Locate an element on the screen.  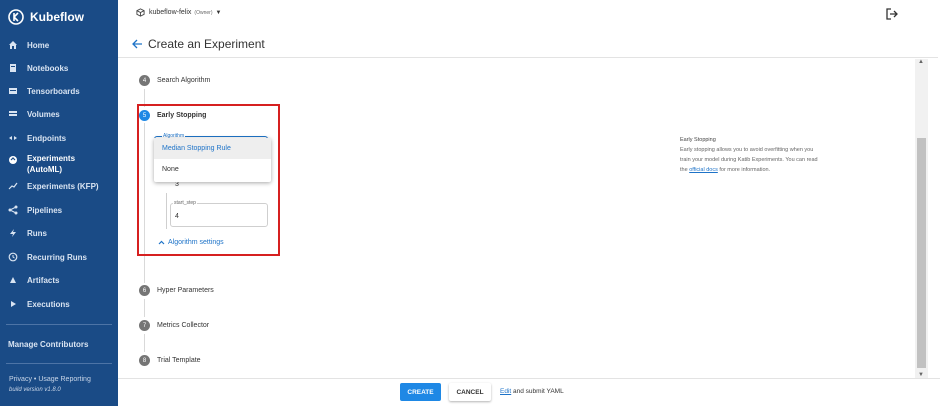
sidebar-footer-links: Privacy • Usage Reporting is located at coordinates (50, 379).